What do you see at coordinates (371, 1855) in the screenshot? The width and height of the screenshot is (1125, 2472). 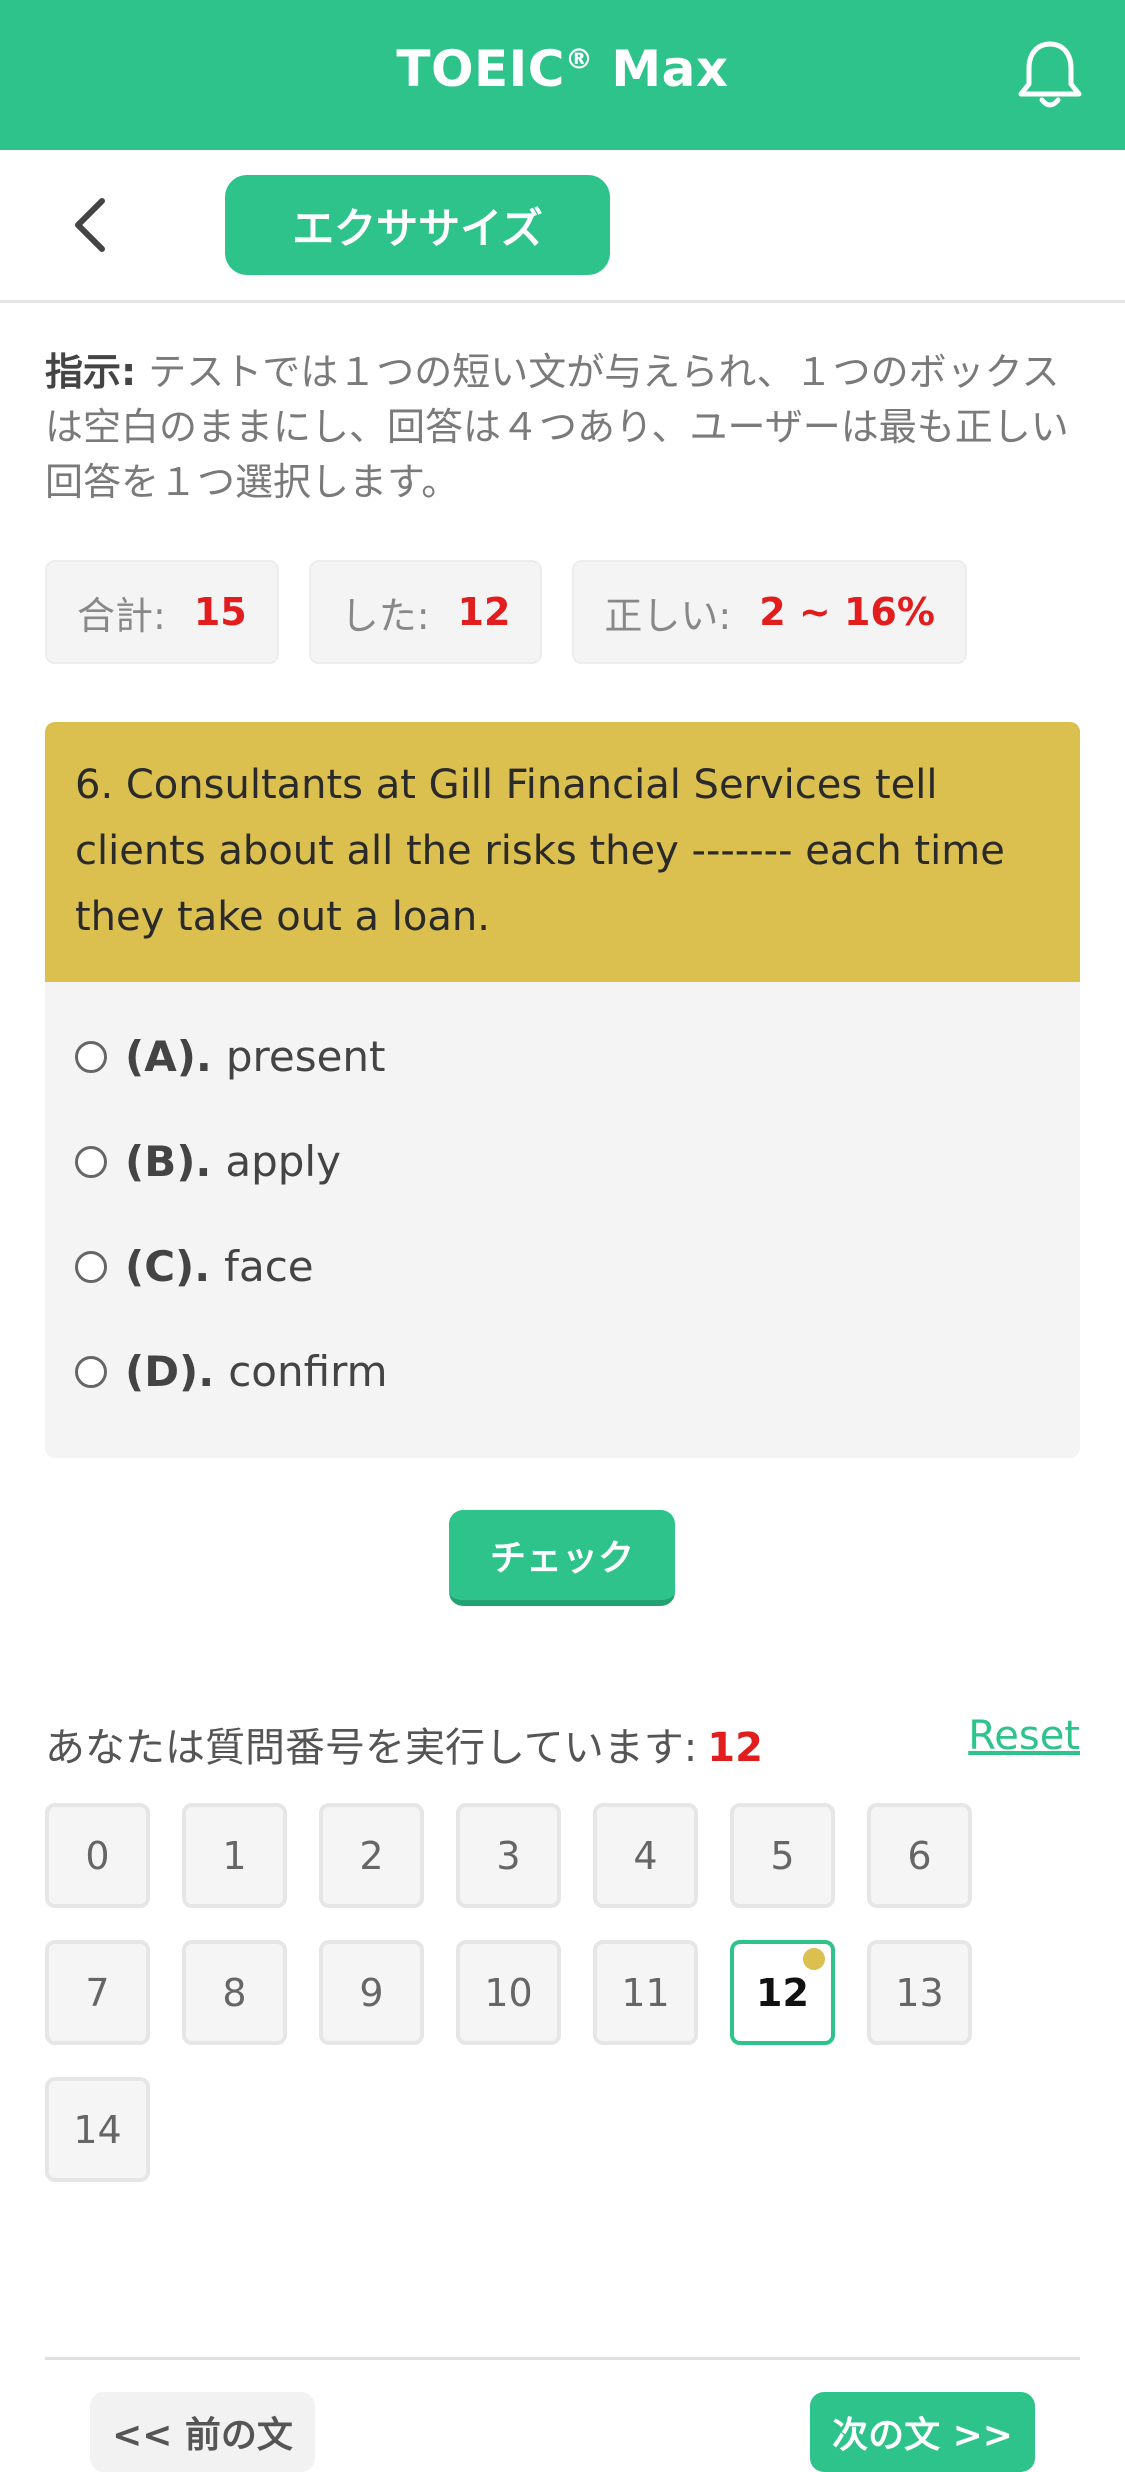 I see `question-number-button: 2` at bounding box center [371, 1855].